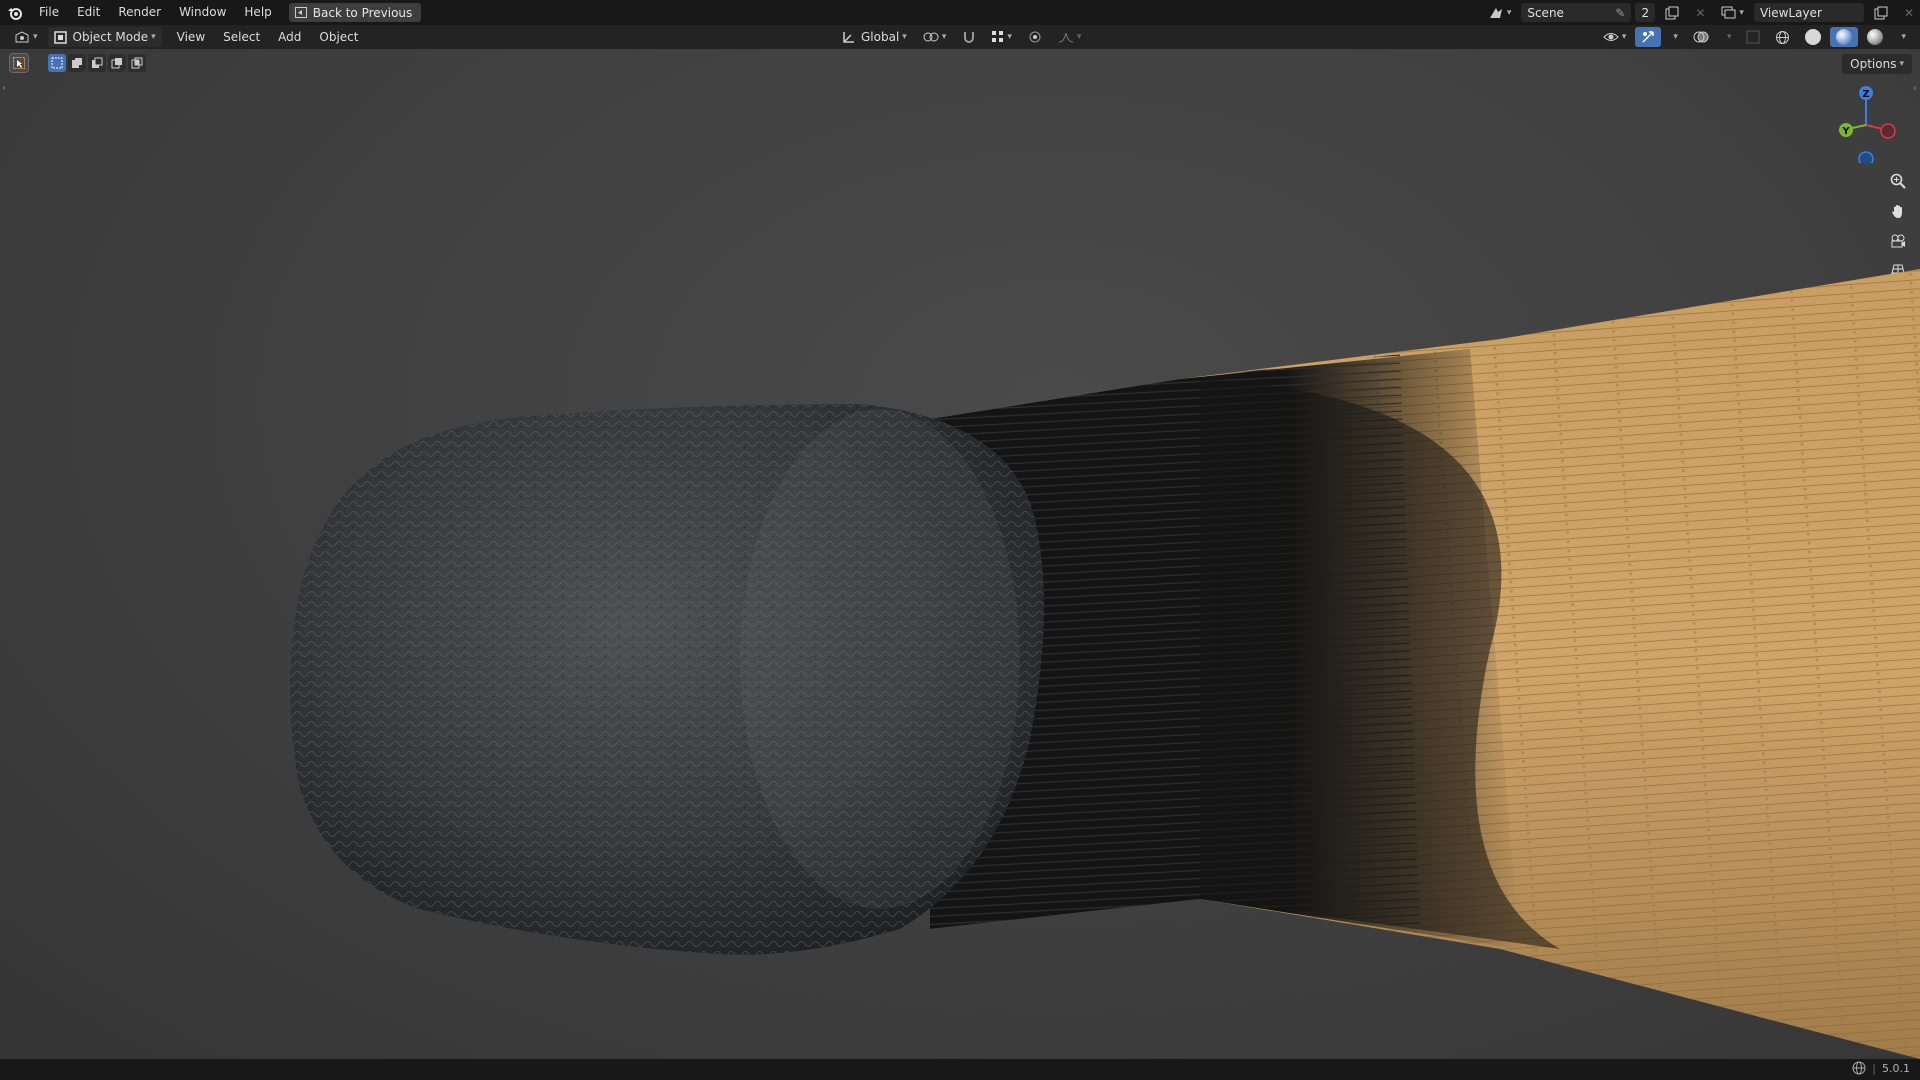 This screenshot has height=1080, width=1920. What do you see at coordinates (998, 36) in the screenshot?
I see `snap-grid-icon` at bounding box center [998, 36].